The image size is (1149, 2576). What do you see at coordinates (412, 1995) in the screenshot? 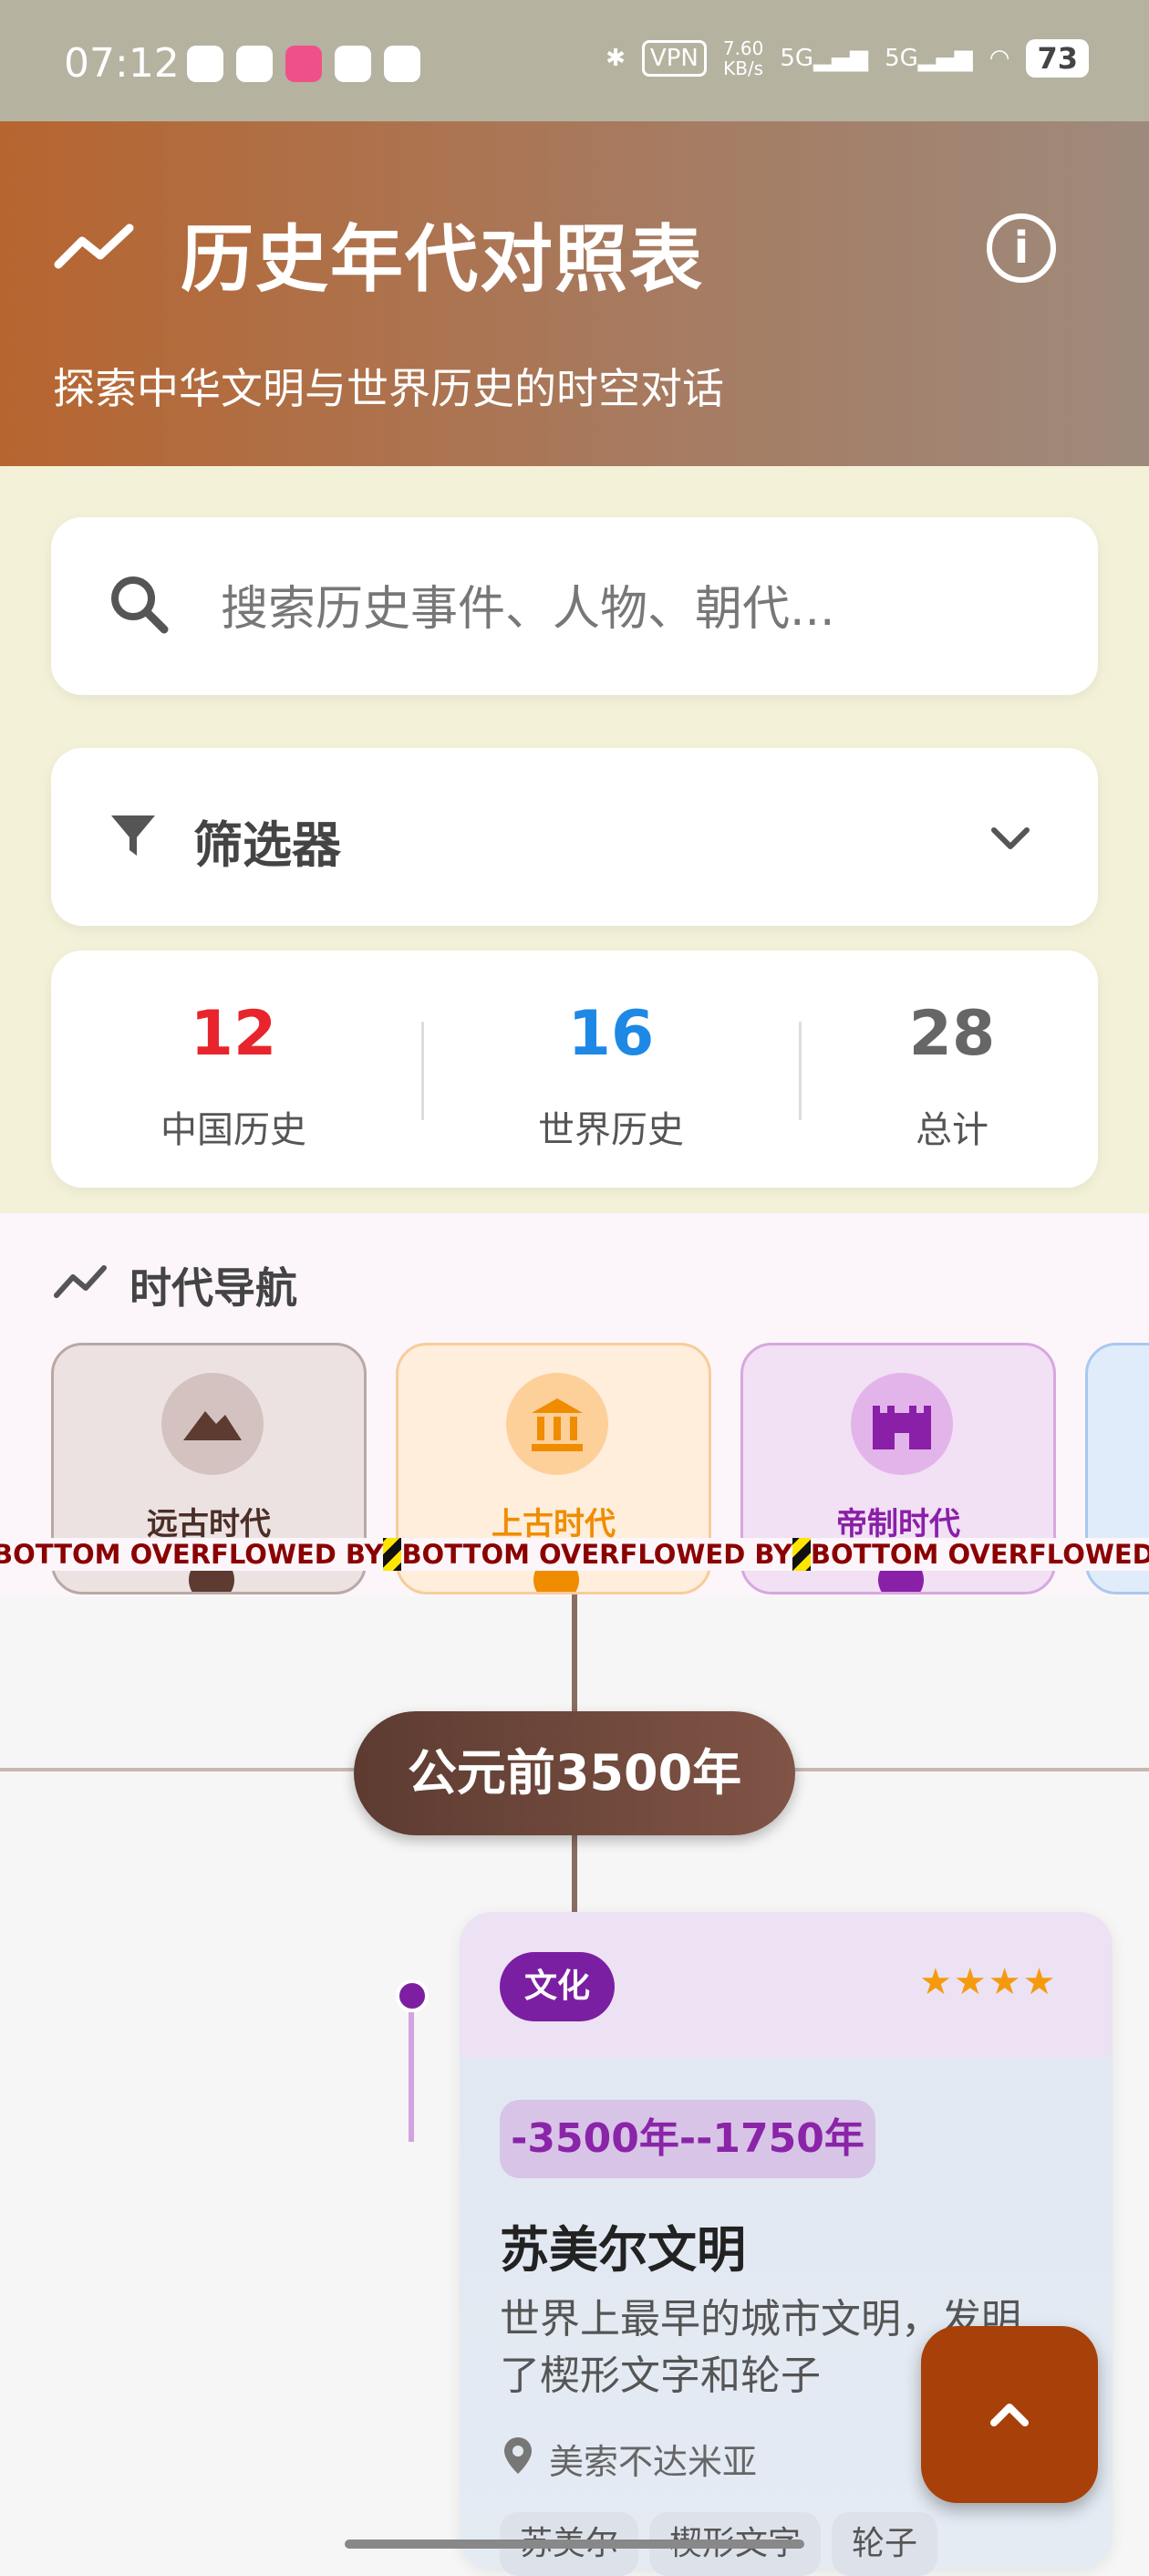
I see `timeline-dot` at bounding box center [412, 1995].